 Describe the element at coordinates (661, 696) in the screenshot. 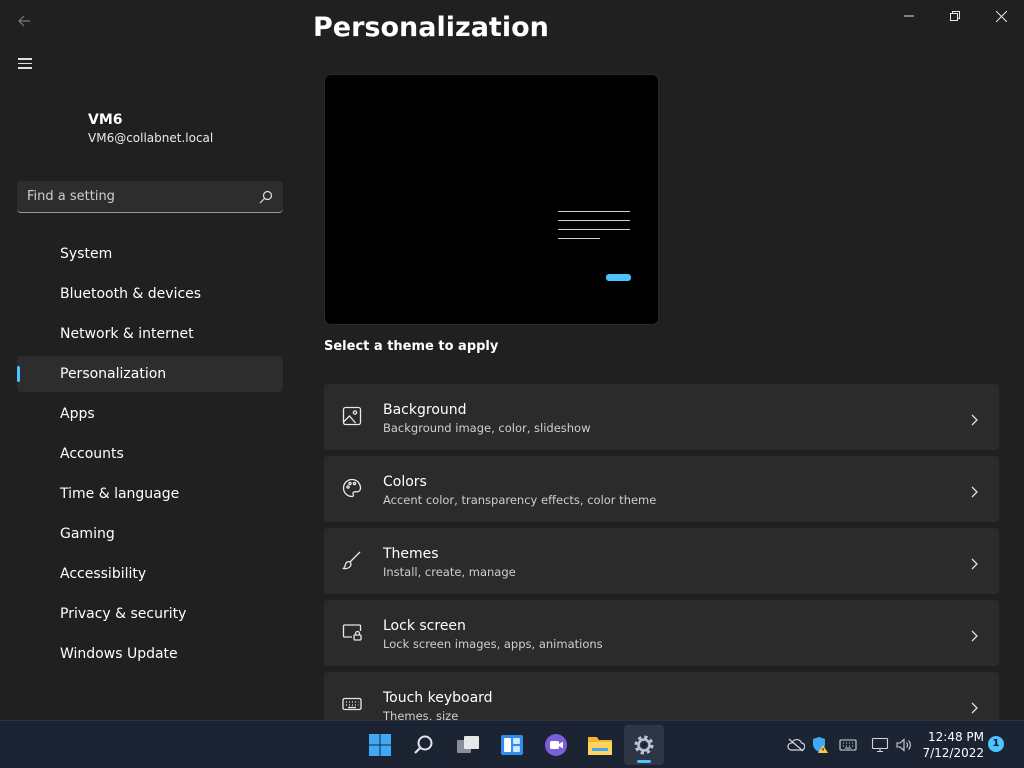

I see `card-touch-keyboard: Touch keyboard Themes, size` at that location.